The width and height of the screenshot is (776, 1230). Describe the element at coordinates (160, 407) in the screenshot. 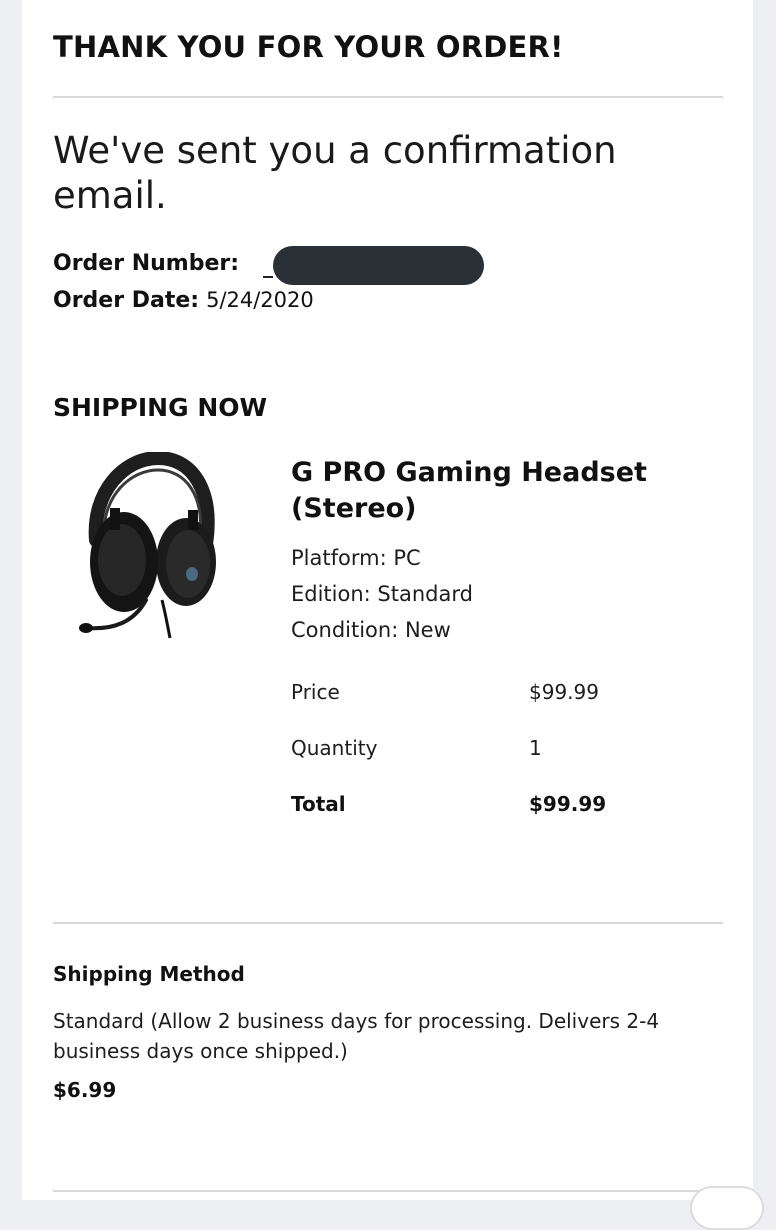

I see `shipping-now-title: SHIPPING NOW` at that location.